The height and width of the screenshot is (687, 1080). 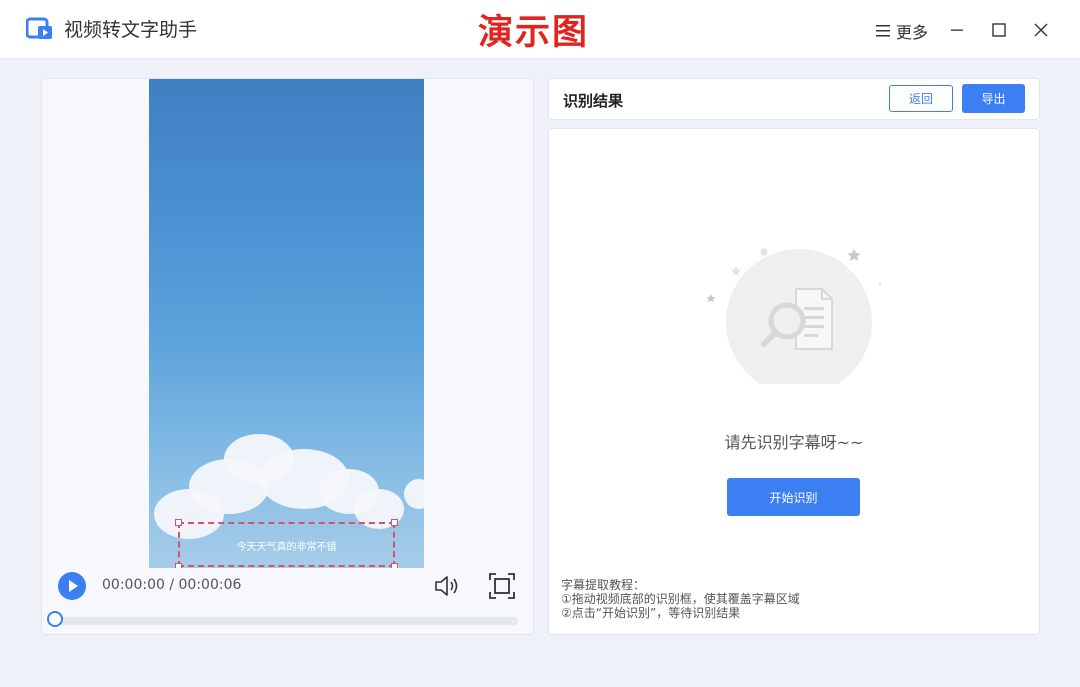 I want to click on start-recognition-button: 开始识别, so click(x=793, y=497).